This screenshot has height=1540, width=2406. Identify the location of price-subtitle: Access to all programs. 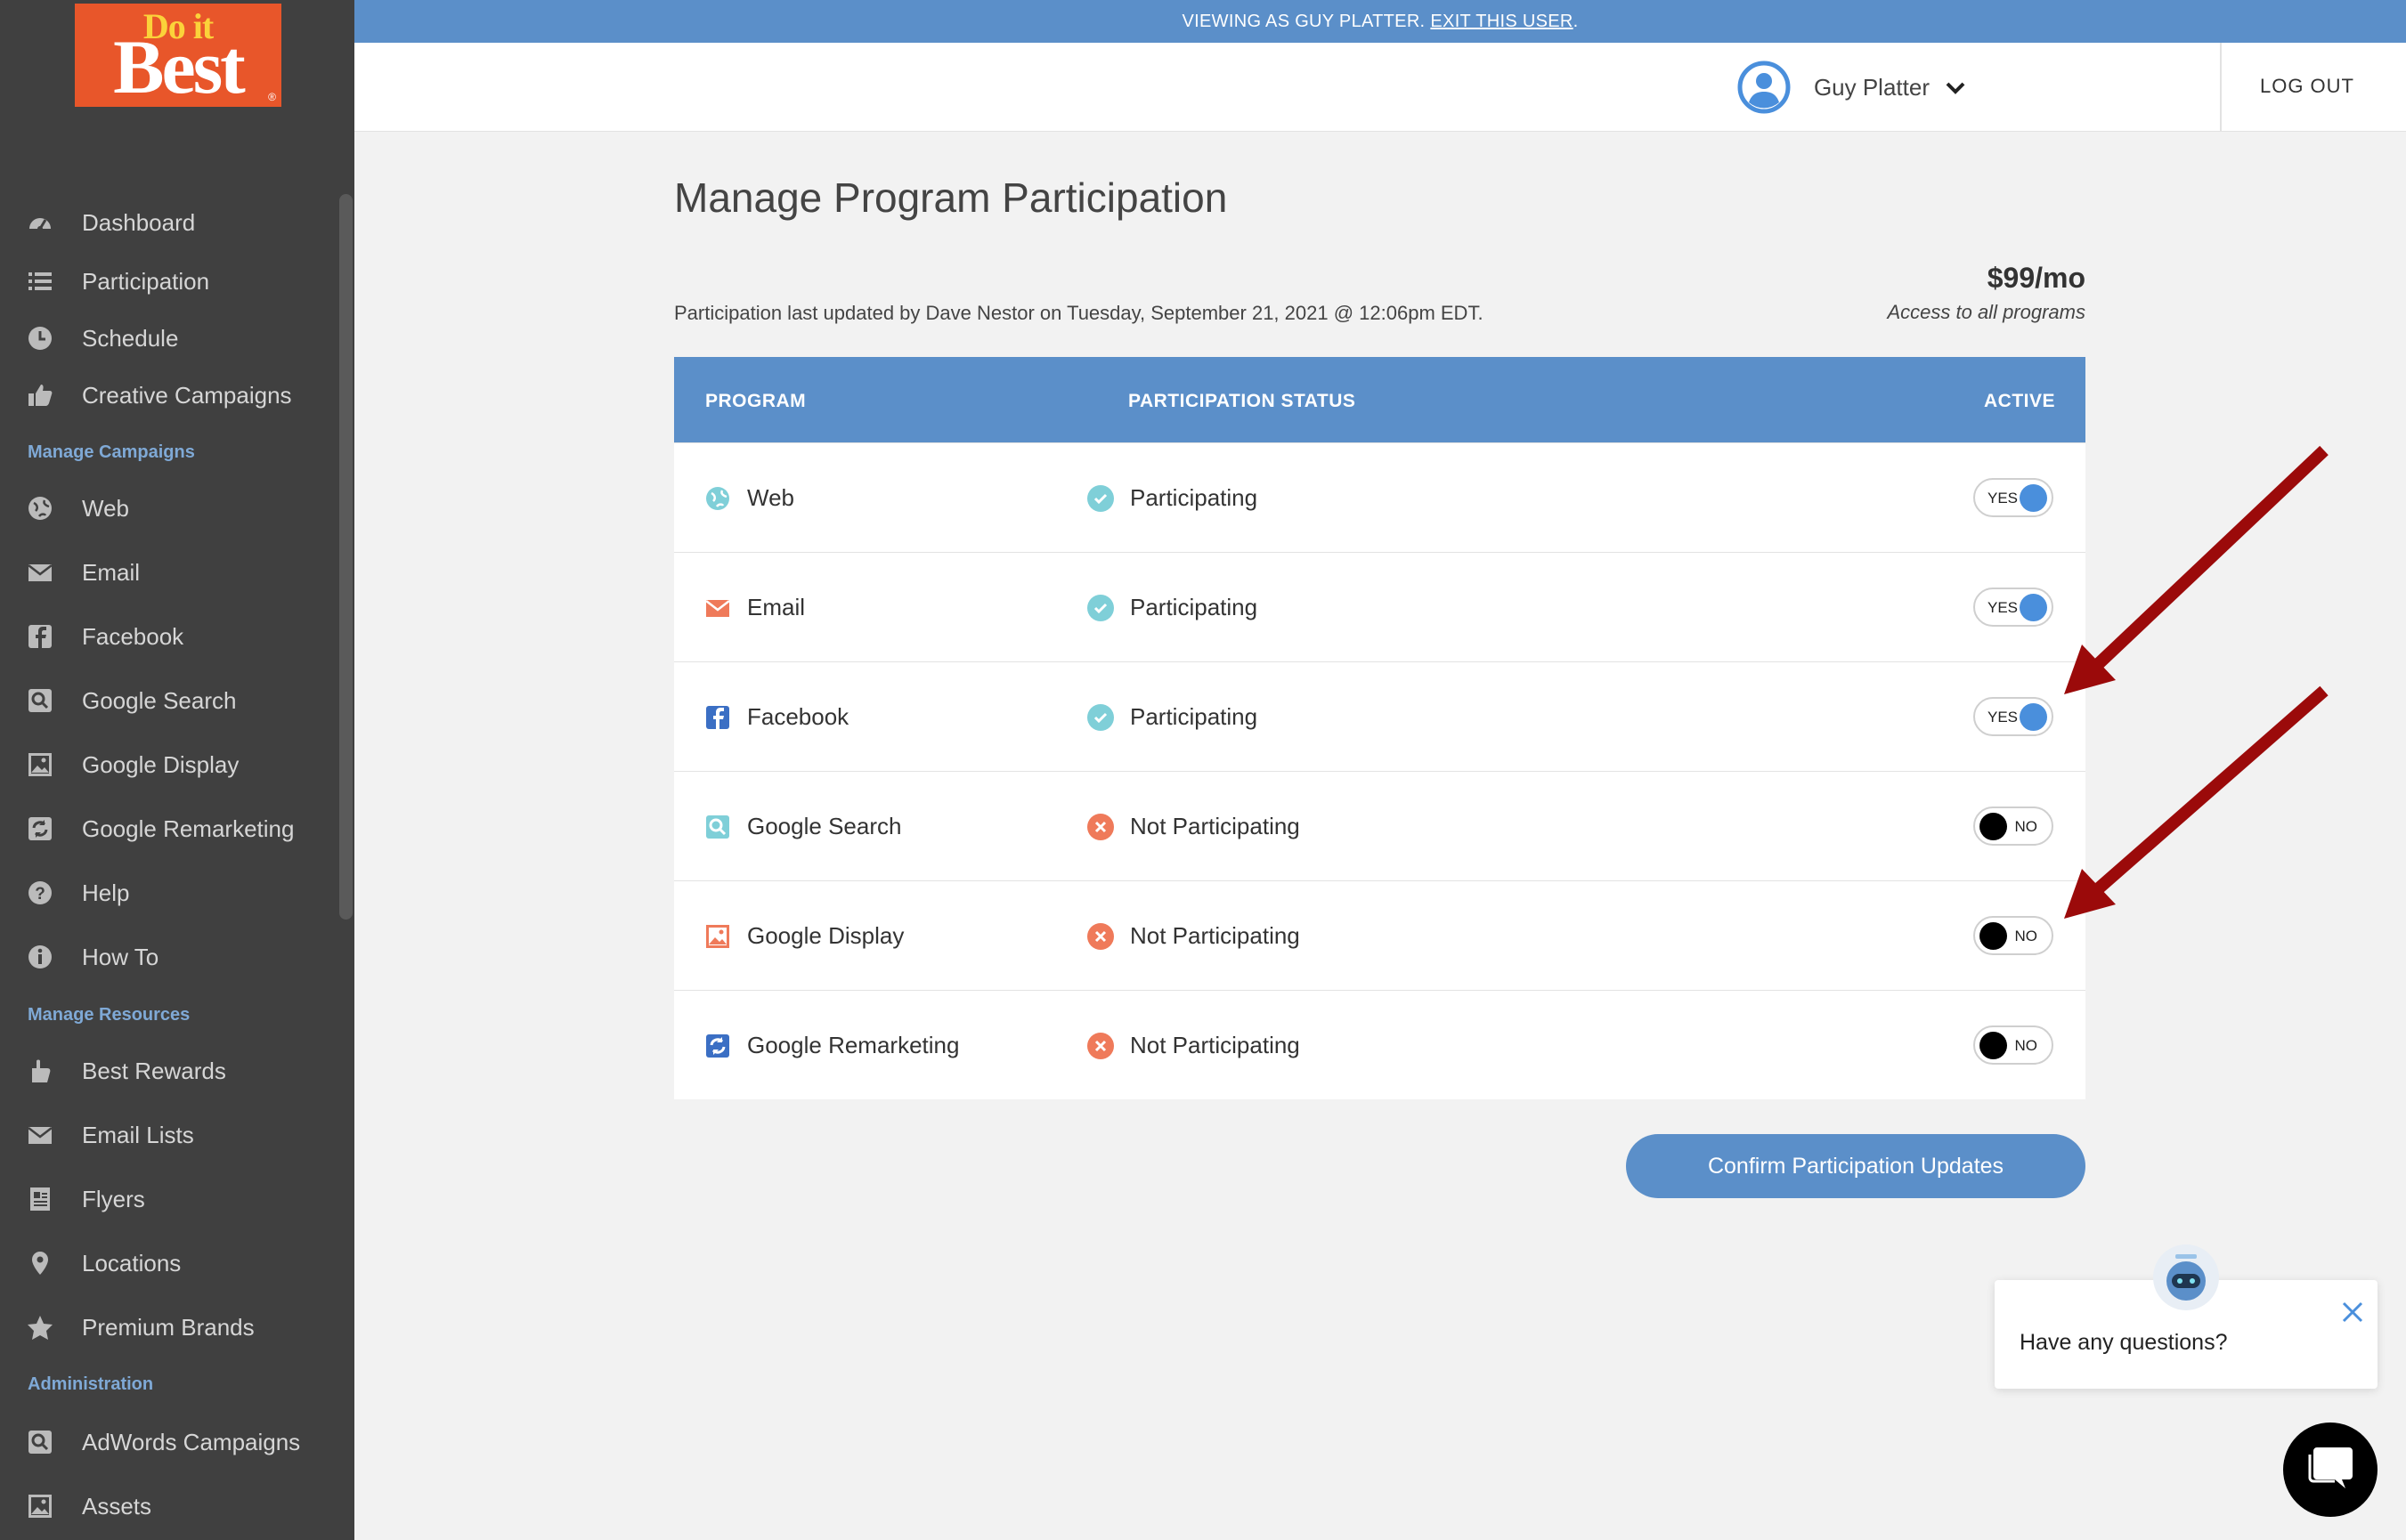
(1986, 312).